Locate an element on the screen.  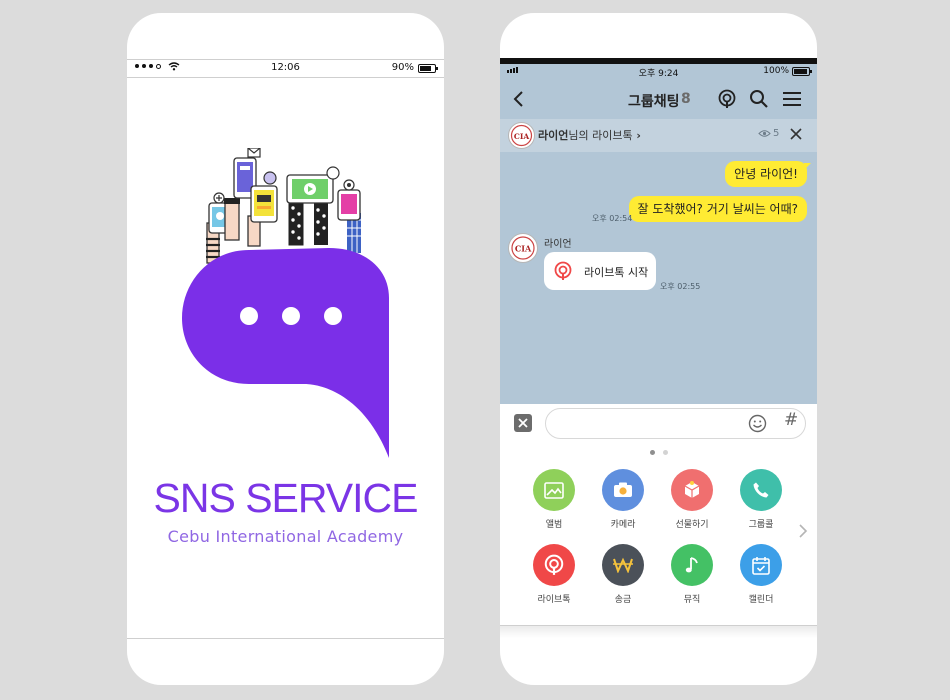
menu-music: 뮤직 is located at coordinates (692, 574).